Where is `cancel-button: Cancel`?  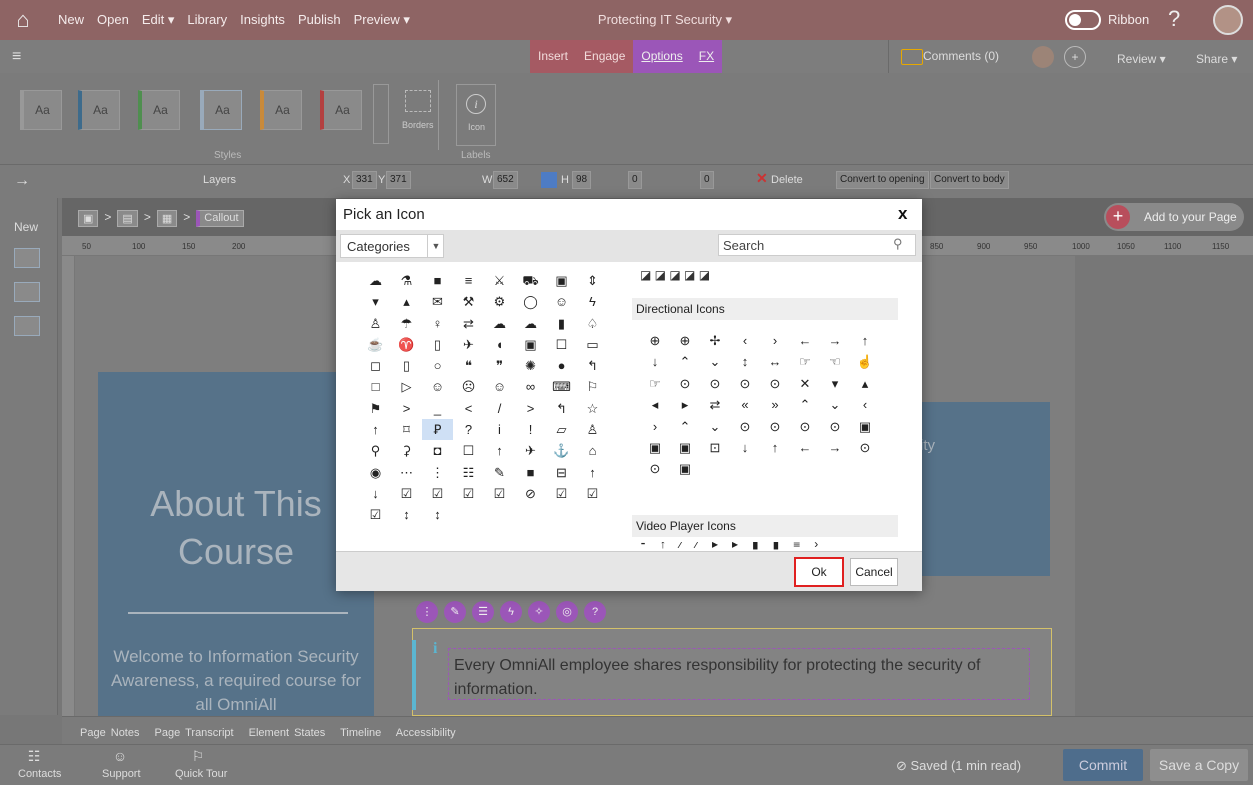
cancel-button: Cancel is located at coordinates (874, 572).